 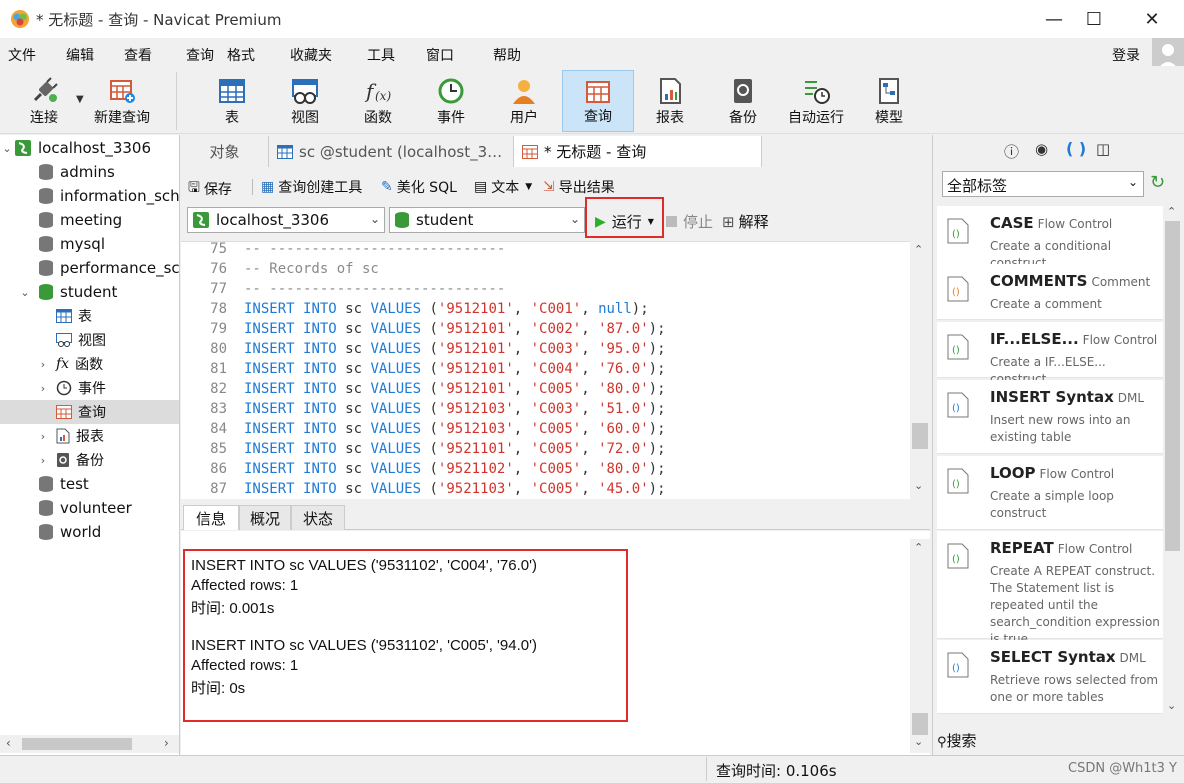 I want to click on status-bar, so click(x=592, y=769).